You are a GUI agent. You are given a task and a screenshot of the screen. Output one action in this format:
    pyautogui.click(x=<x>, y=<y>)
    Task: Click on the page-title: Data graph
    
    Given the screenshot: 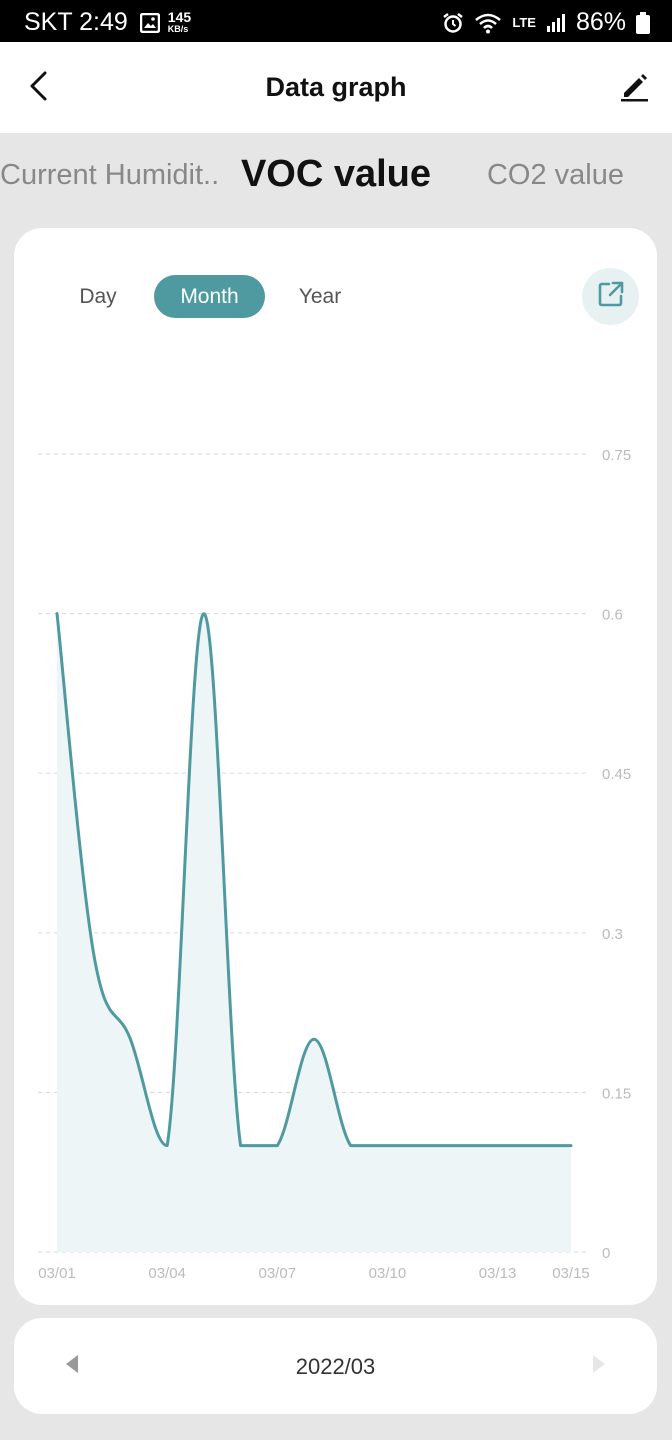 What is the action you would take?
    pyautogui.click(x=336, y=87)
    